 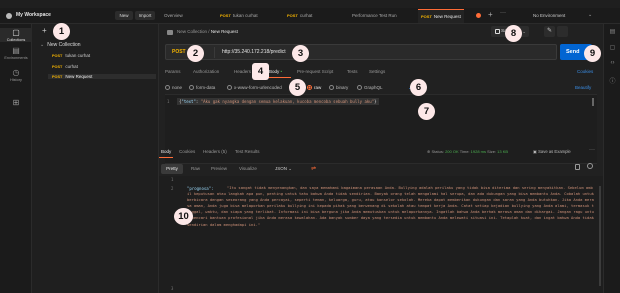 What do you see at coordinates (478, 15) in the screenshot?
I see `unsaved-dot-icon` at bounding box center [478, 15].